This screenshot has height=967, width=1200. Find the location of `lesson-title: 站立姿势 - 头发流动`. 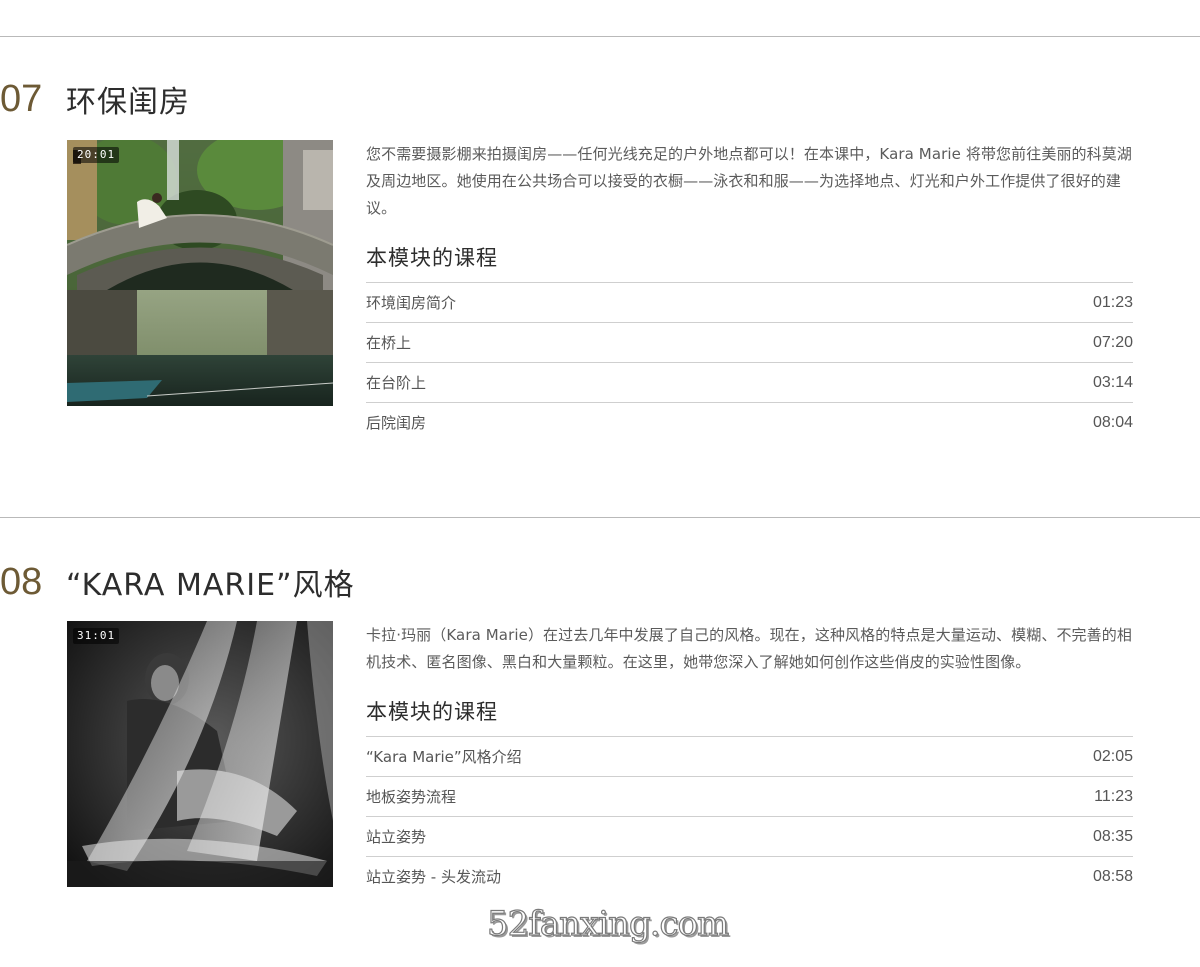

lesson-title: 站立姿势 - 头发流动 is located at coordinates (433, 877).